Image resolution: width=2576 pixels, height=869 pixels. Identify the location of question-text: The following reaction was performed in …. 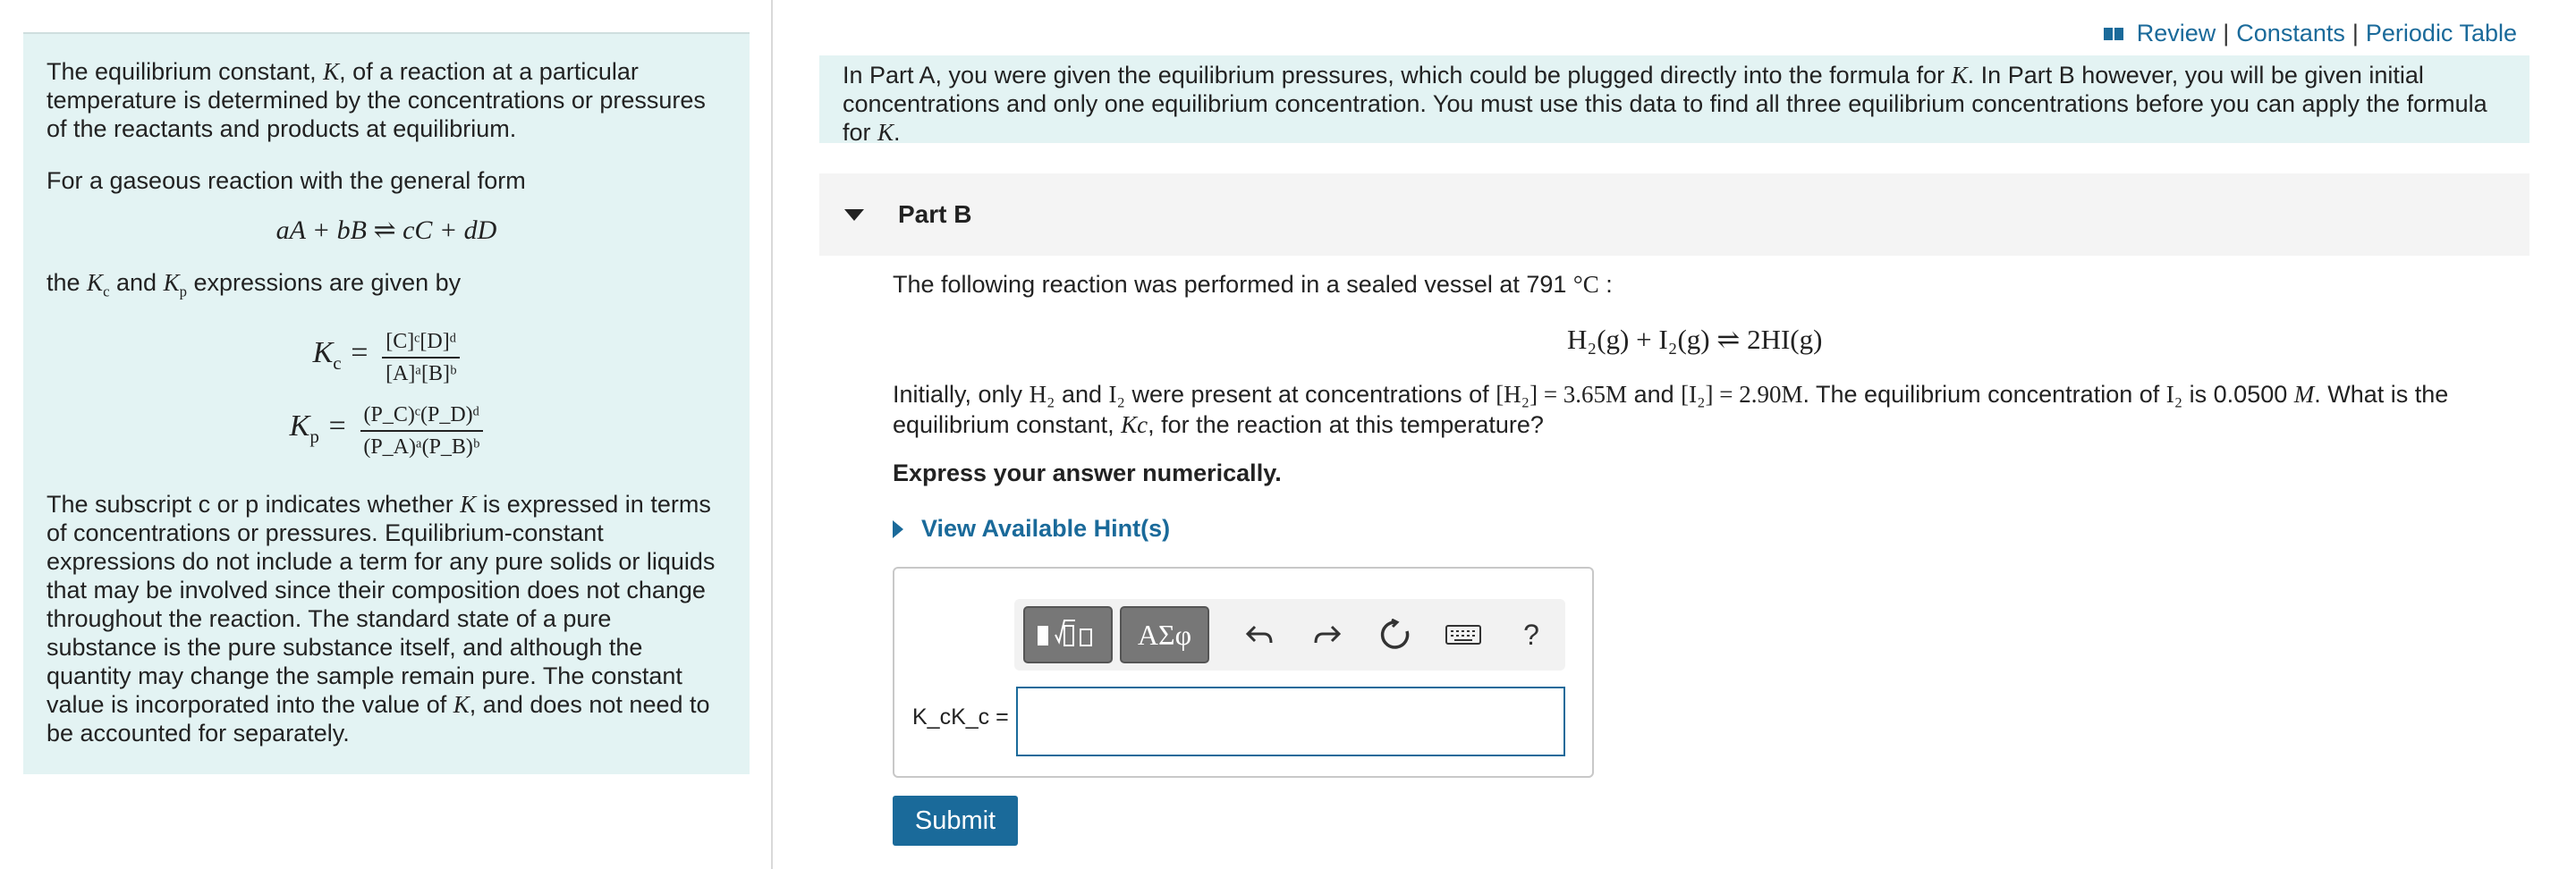
(1253, 284).